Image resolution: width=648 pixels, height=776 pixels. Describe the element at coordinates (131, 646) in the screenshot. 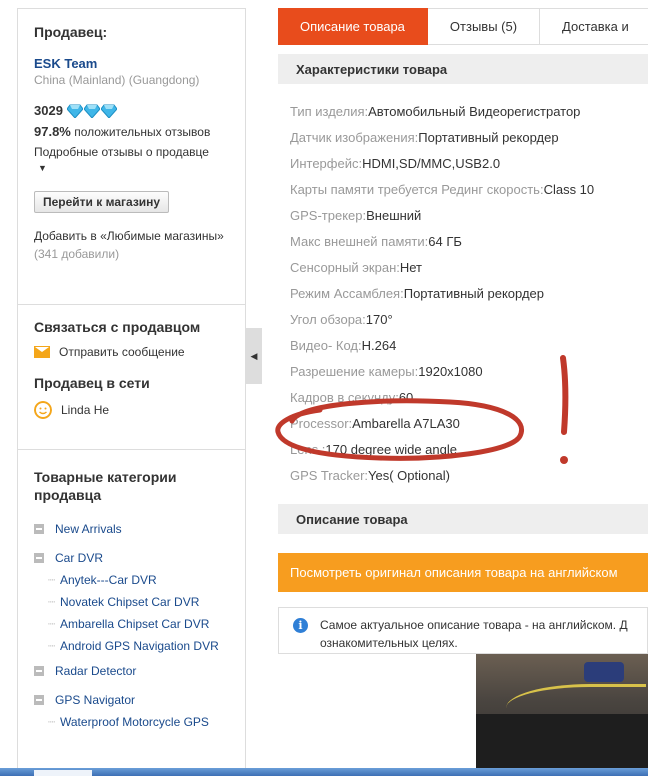

I see `subcategory-item: ┈ Android GPS Navigation DVR` at that location.